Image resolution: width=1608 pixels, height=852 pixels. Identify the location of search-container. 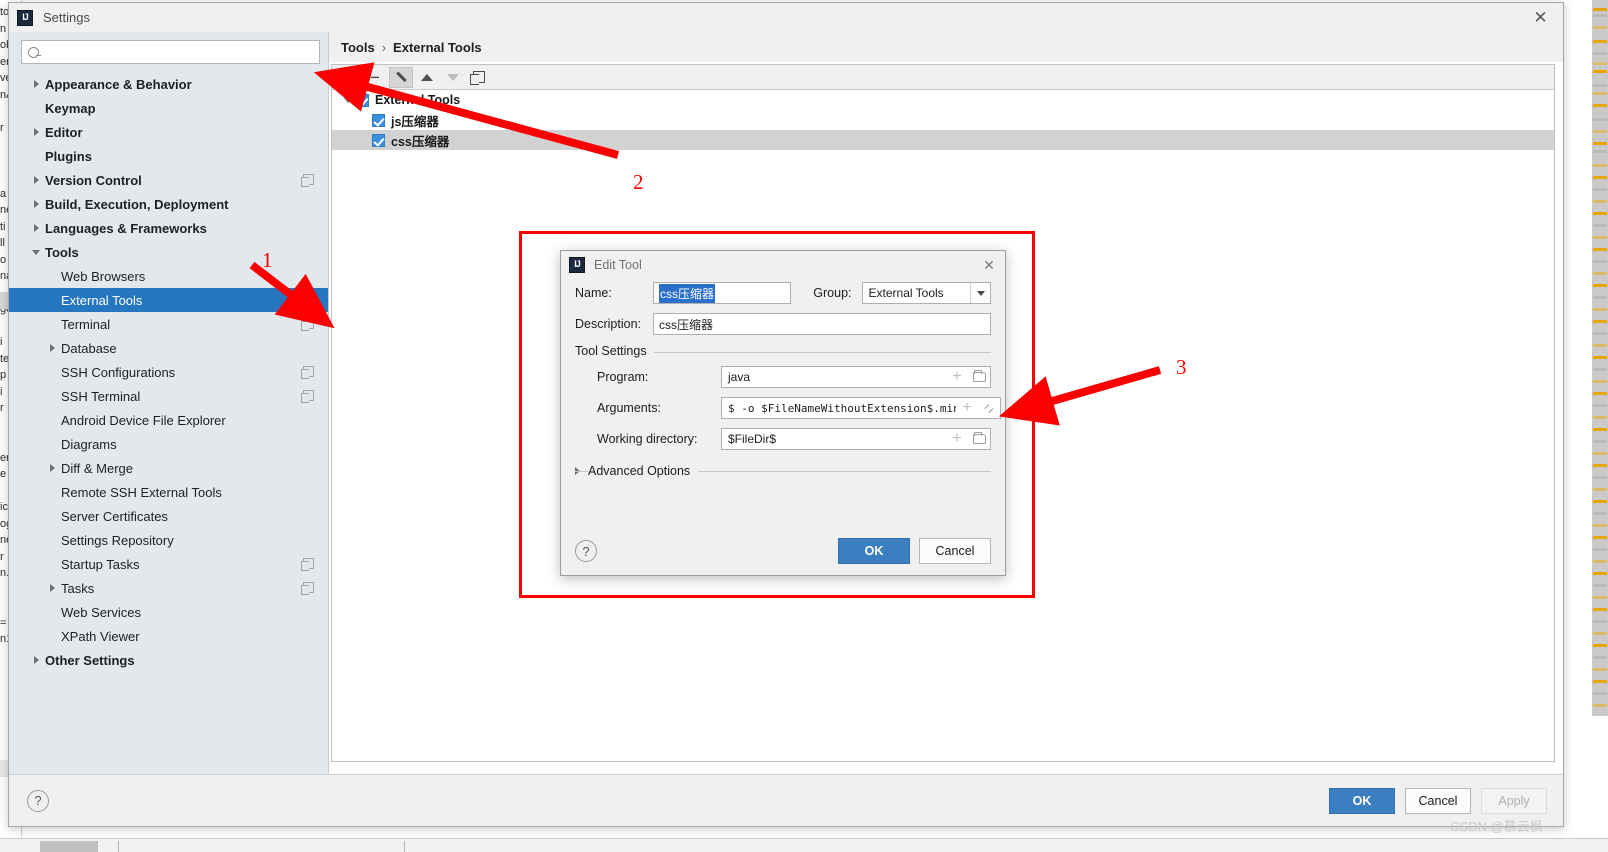
(168, 51).